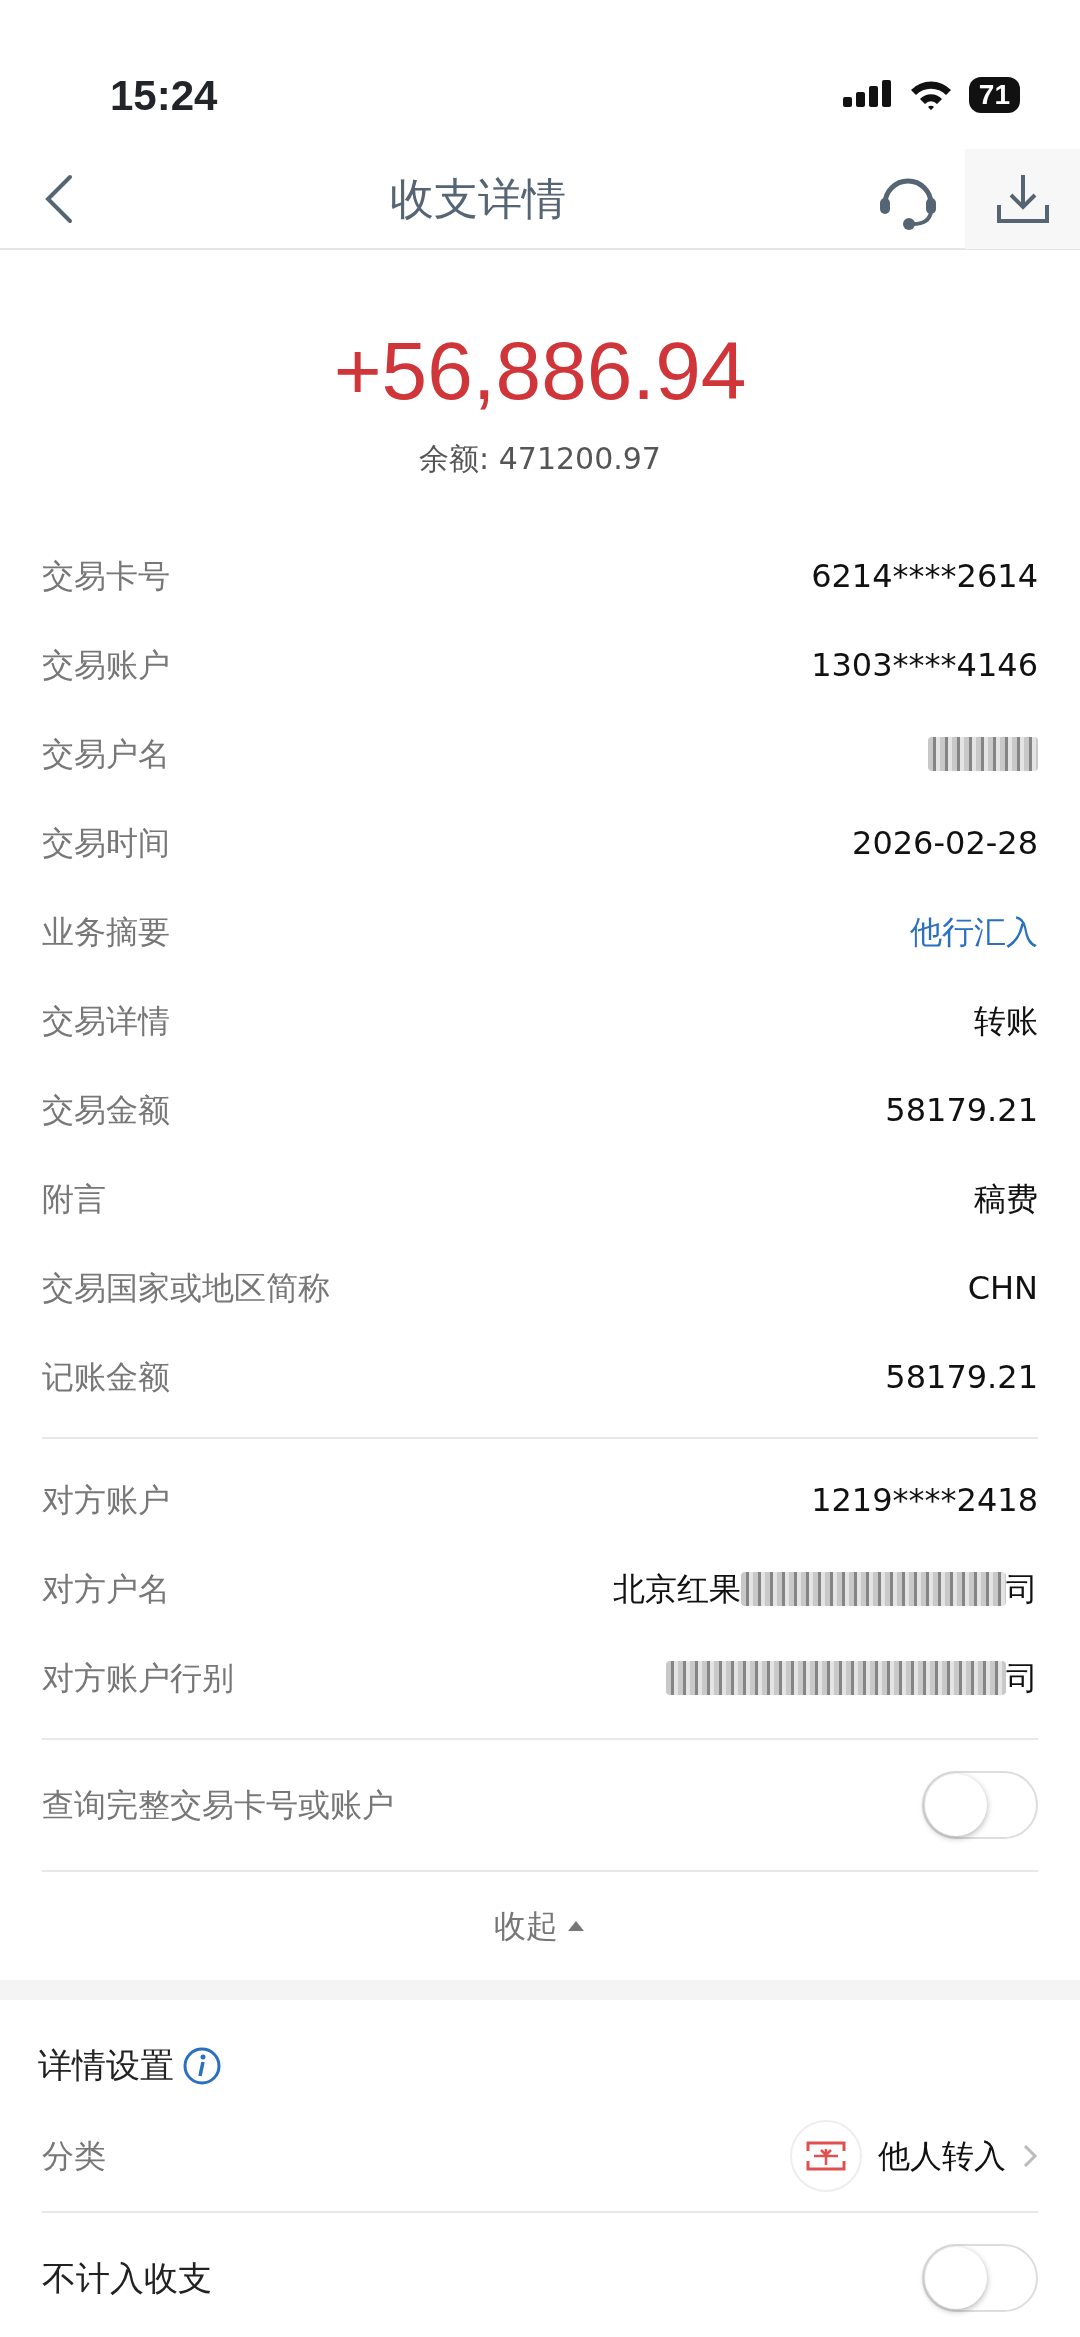 The width and height of the screenshot is (1080, 2337). What do you see at coordinates (106, 2065) in the screenshot?
I see `section-title: 详情设置` at bounding box center [106, 2065].